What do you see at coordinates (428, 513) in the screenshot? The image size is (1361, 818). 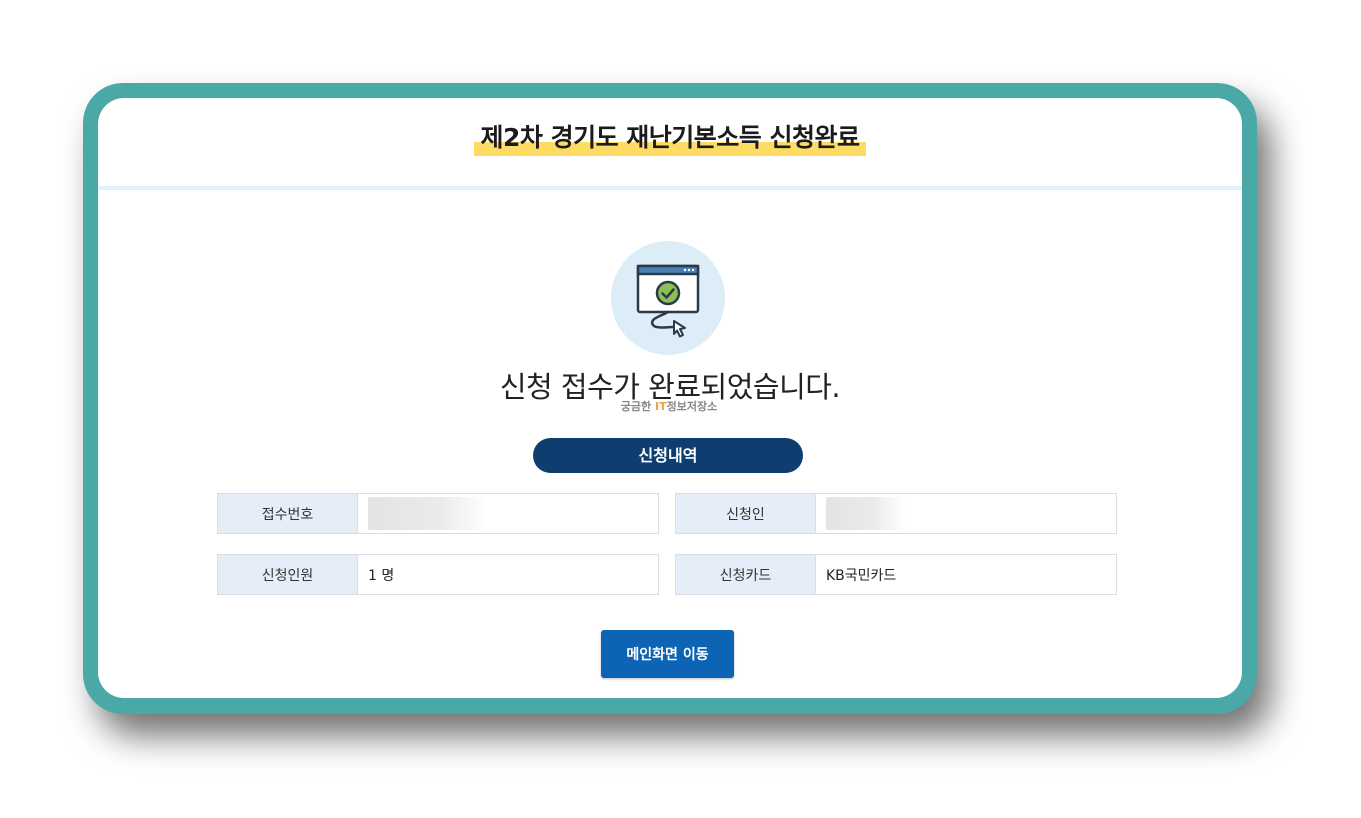 I see `redacted-receipt-number` at bounding box center [428, 513].